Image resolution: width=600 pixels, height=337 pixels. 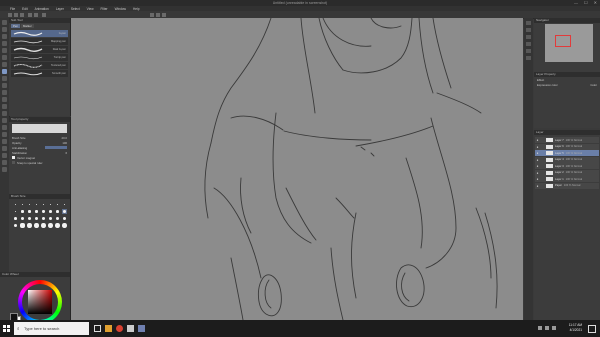 What do you see at coordinates (10, 14) in the screenshot?
I see `new-file-icon` at bounding box center [10, 14].